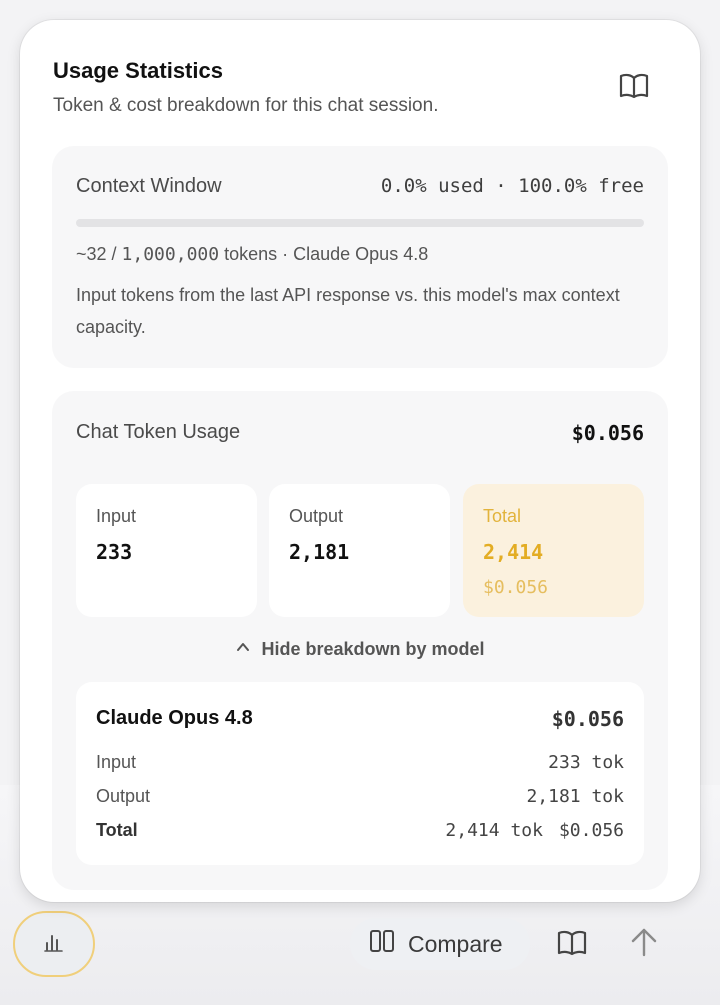 The height and width of the screenshot is (1005, 720). What do you see at coordinates (170, 254) in the screenshot?
I see `tokens-max: 1,000,000` at bounding box center [170, 254].